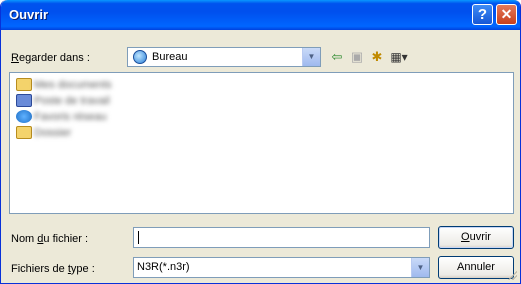 The height and width of the screenshot is (284, 521). Describe the element at coordinates (512, 275) in the screenshot. I see `resize-grip-icon` at that location.